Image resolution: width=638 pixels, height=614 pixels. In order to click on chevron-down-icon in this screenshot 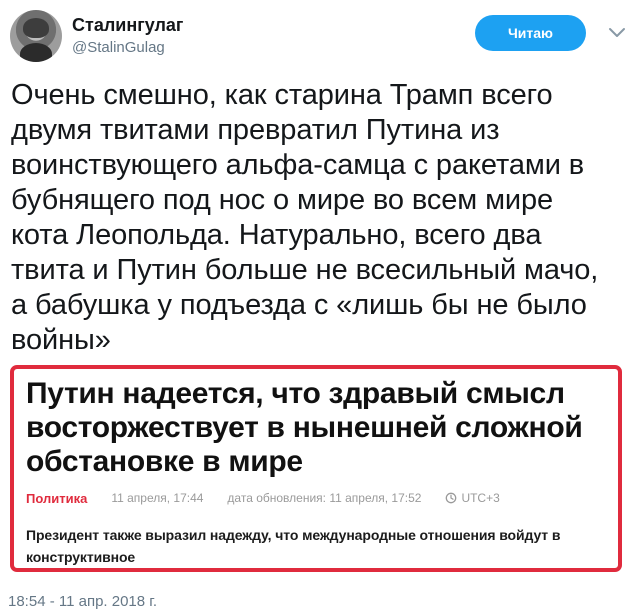, I will do `click(617, 33)`.